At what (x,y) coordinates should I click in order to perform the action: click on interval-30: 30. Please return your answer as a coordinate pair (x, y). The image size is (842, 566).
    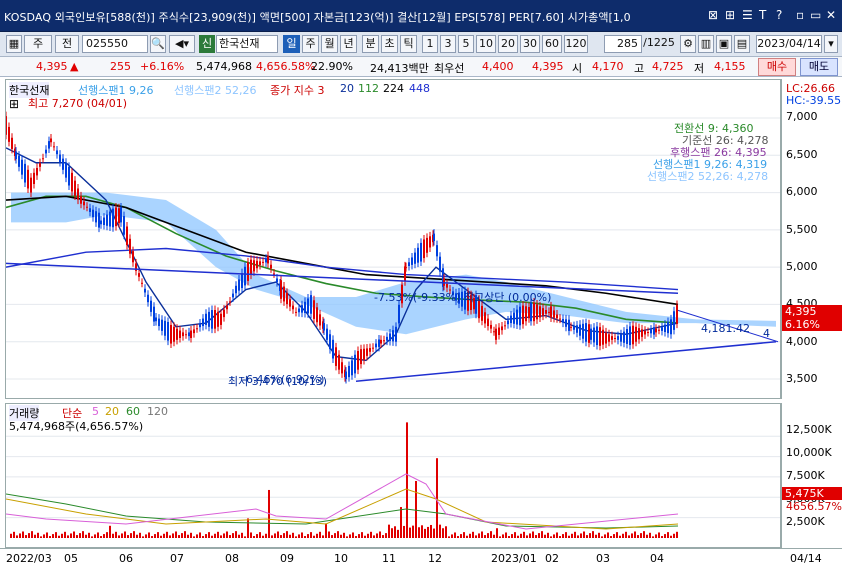
    Looking at the image, I should click on (530, 44).